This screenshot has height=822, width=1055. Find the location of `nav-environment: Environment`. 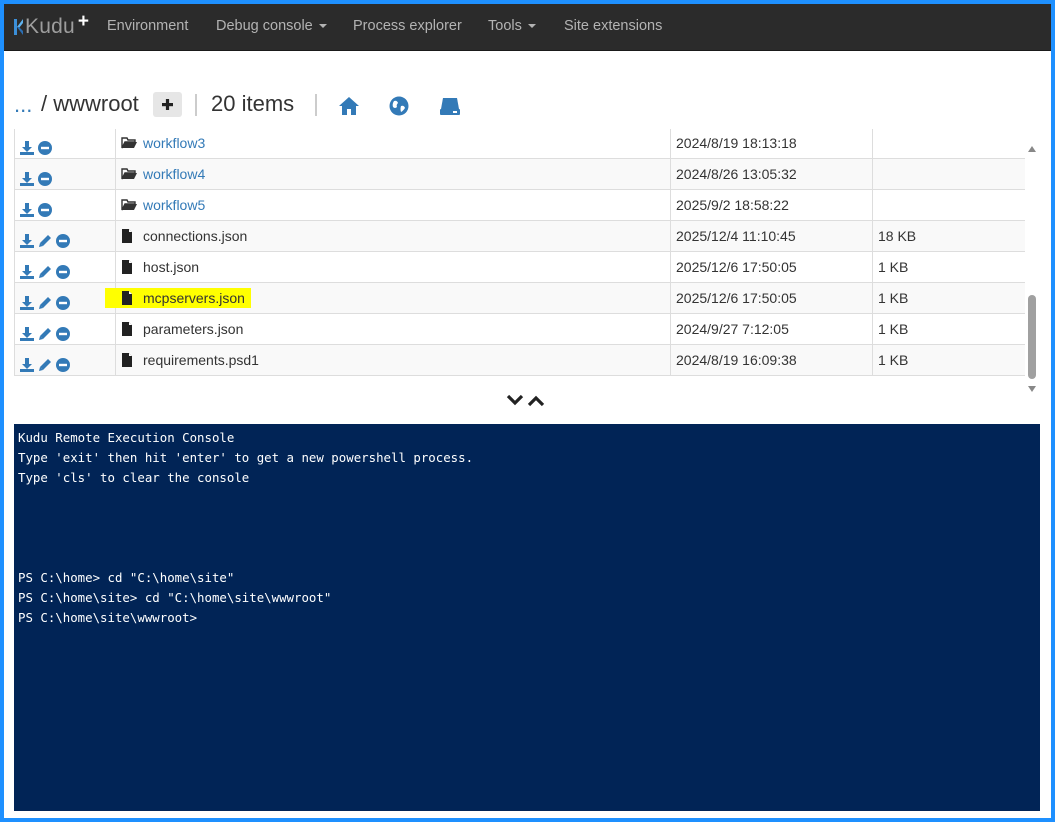

nav-environment: Environment is located at coordinates (147, 27).